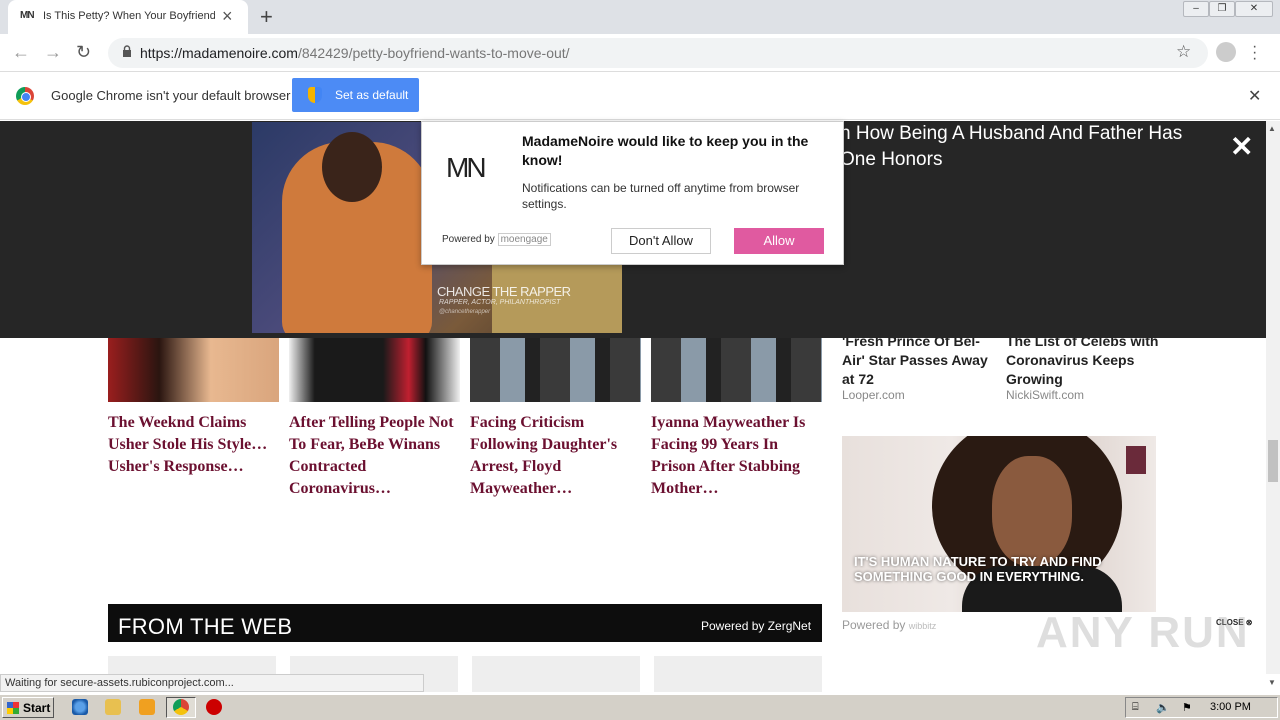 Image resolution: width=1280 pixels, height=720 pixels. I want to click on scroll-up-arrow-icon: ▲, so click(1272, 128).